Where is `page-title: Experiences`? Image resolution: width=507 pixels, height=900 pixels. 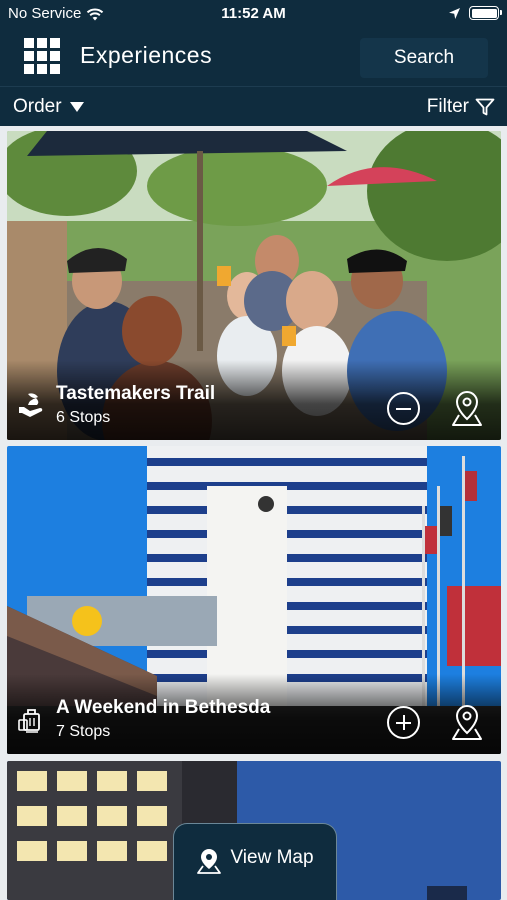
page-title: Experiences is located at coordinates (146, 55).